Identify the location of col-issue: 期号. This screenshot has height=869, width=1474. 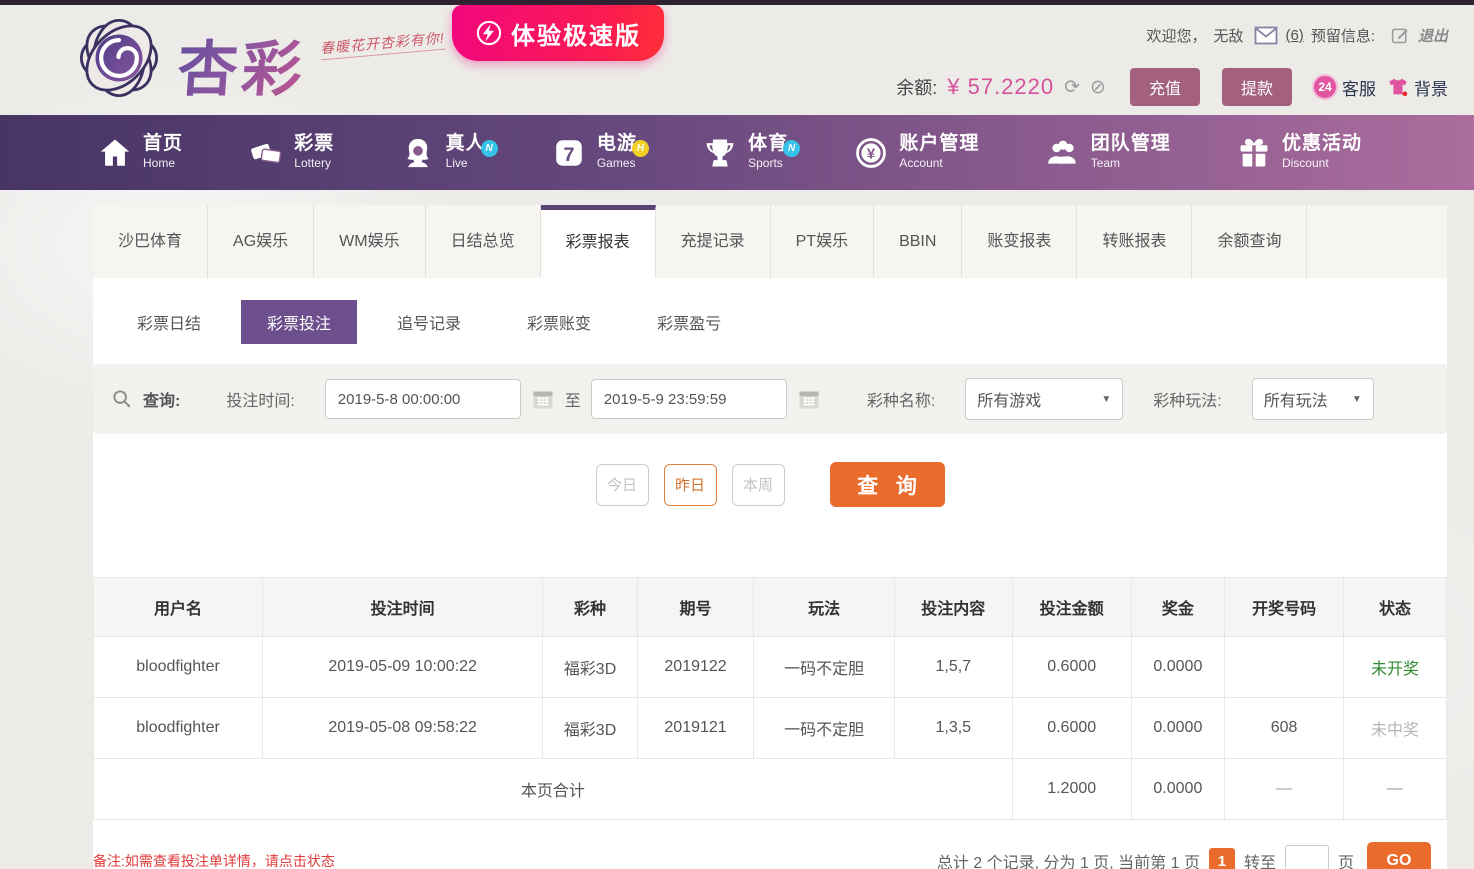
(695, 607).